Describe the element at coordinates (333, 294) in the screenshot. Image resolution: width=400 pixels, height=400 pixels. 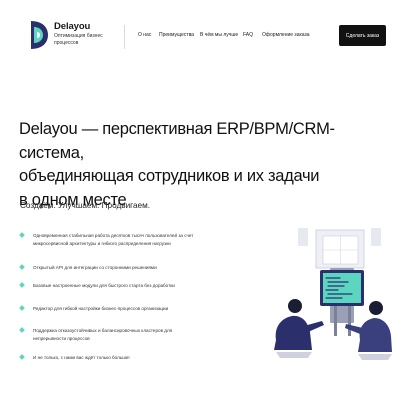
I see `team-at-computer-illustration` at that location.